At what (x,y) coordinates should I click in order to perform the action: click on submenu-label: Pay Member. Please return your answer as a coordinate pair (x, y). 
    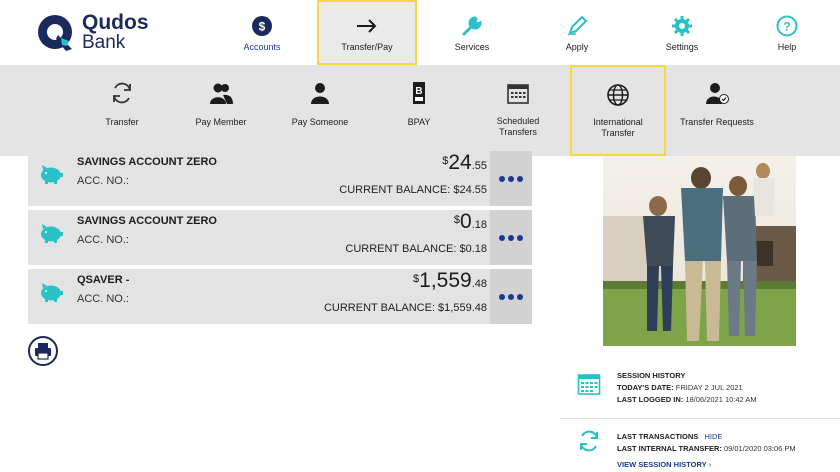
    Looking at the image, I should click on (221, 122).